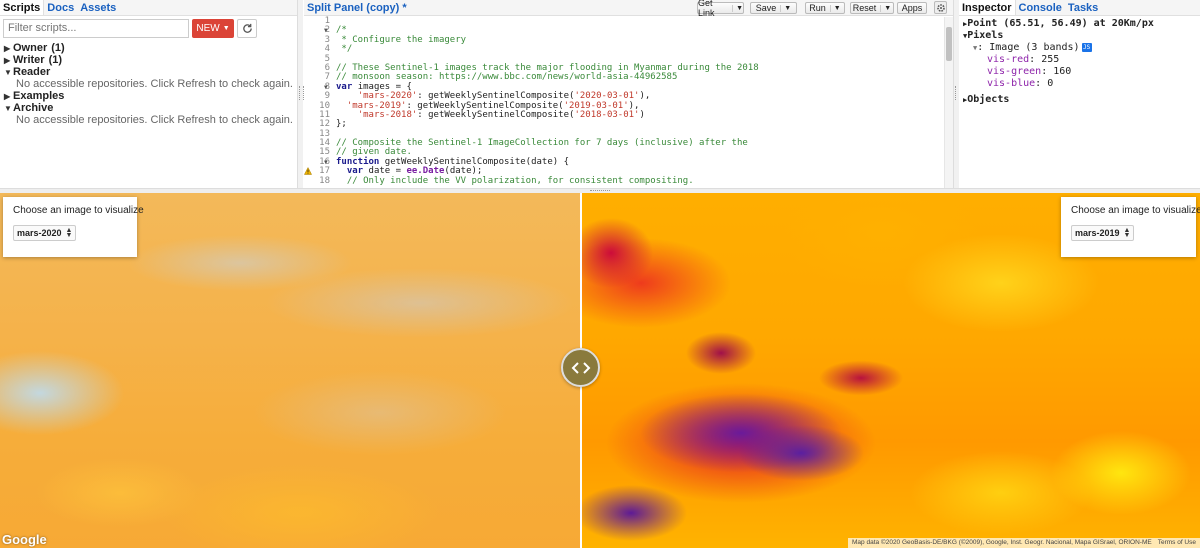  I want to click on band-row: vis-green: 160, so click(1079, 72).